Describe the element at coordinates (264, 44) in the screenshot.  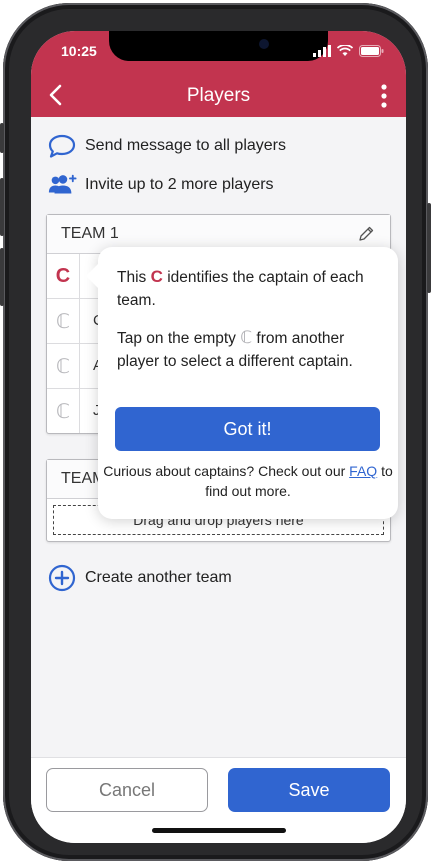
I see `camera-icon` at that location.